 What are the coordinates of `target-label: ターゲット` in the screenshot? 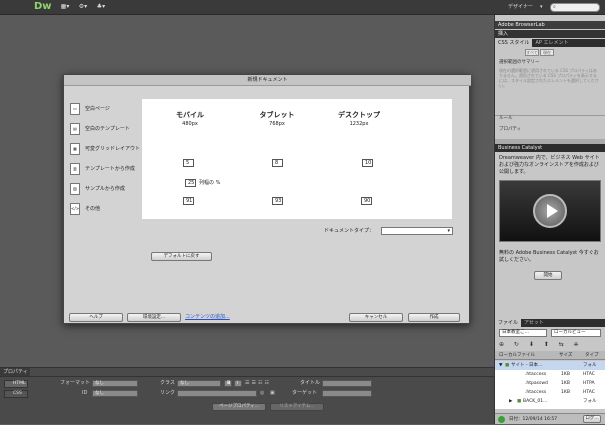 It's located at (305, 393).